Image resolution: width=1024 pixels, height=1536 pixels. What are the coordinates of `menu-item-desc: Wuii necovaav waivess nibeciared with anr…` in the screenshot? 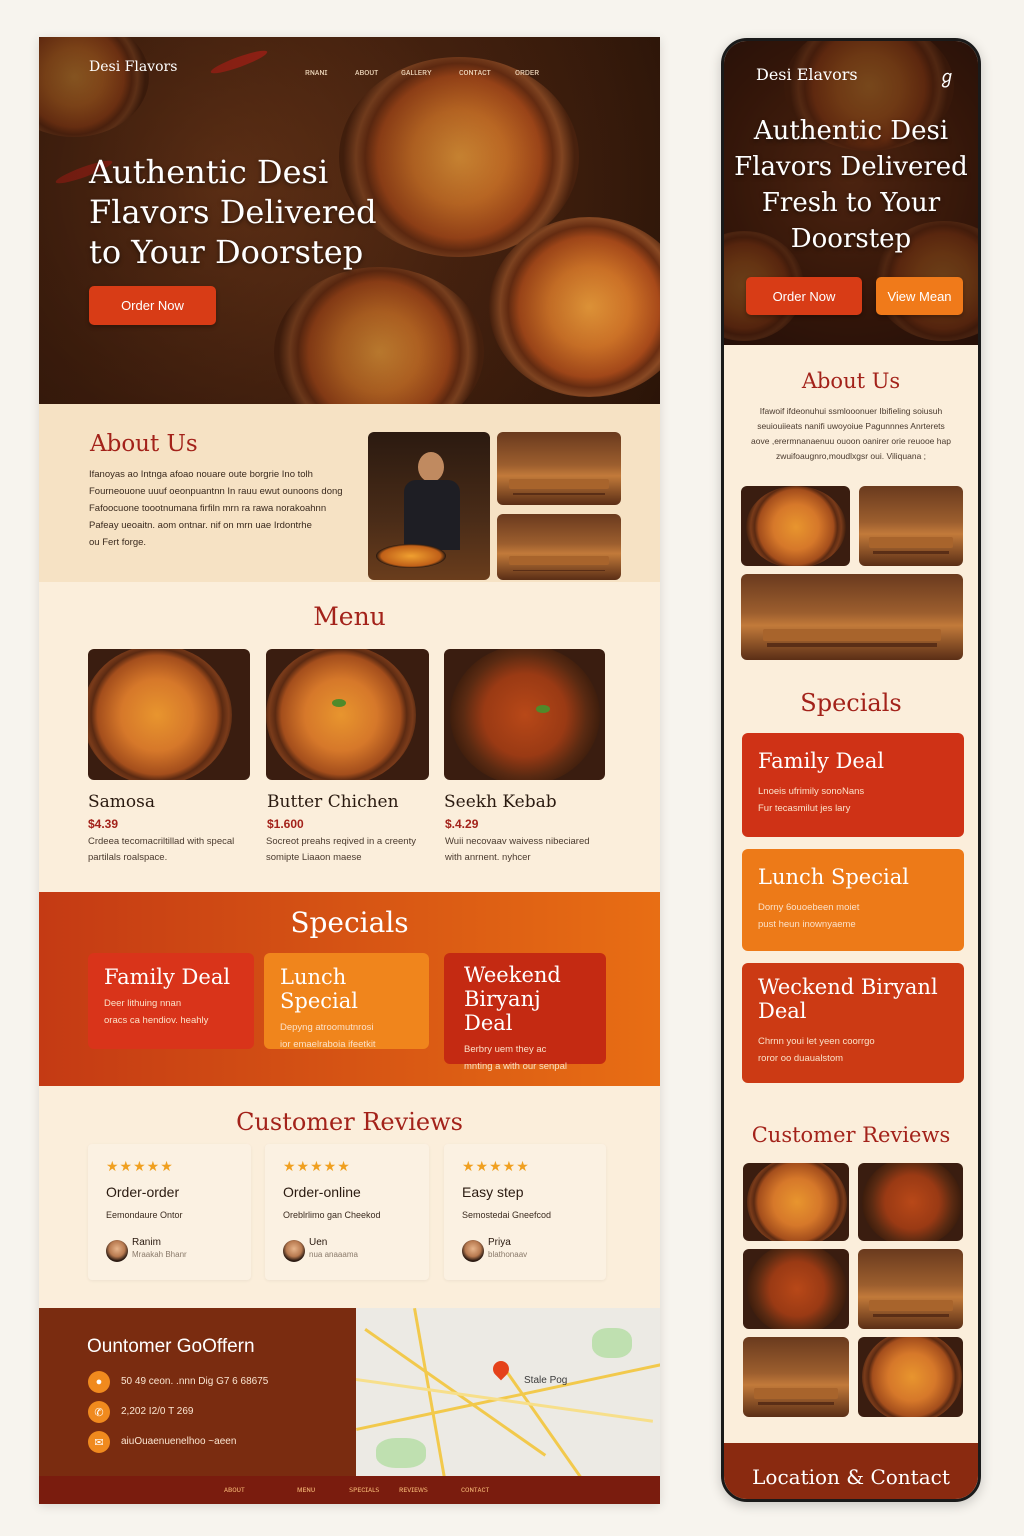 It's located at (517, 849).